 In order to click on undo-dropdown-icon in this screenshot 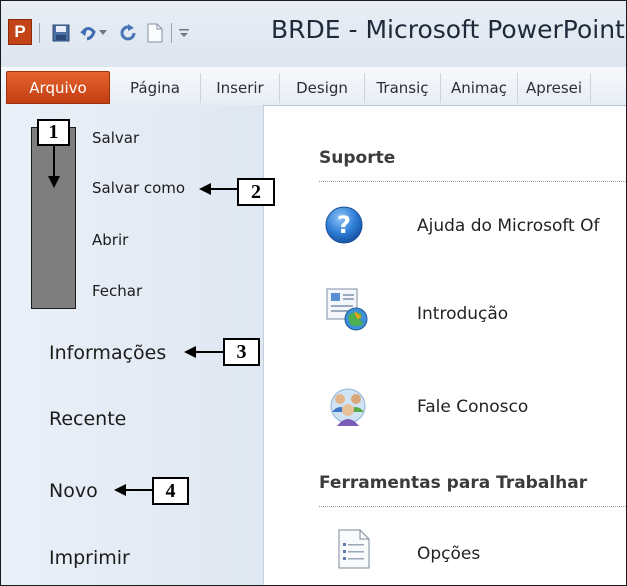, I will do `click(103, 33)`.